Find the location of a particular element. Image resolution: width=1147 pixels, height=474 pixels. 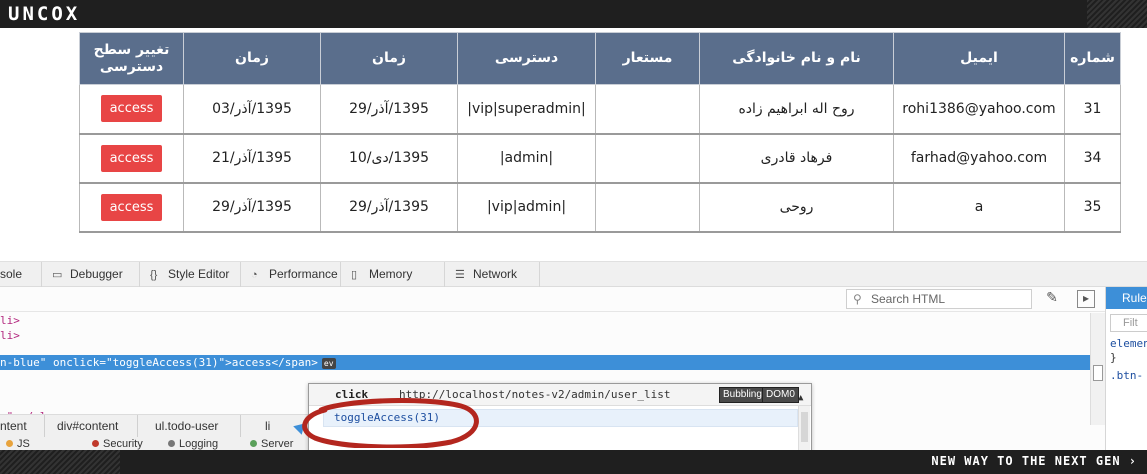

column-header-change-access: تغییر سطح دسترسی is located at coordinates (131, 58).